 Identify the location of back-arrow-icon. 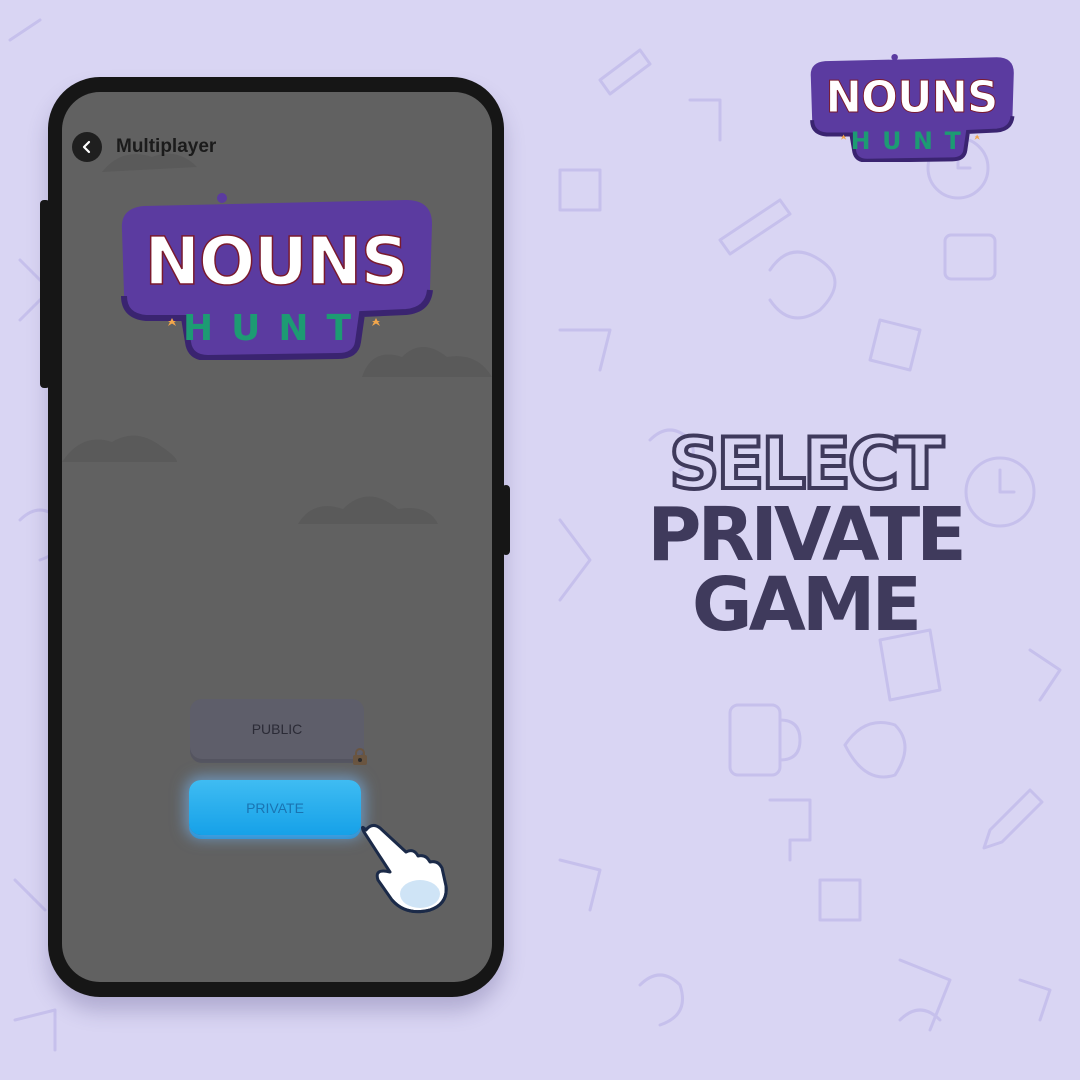
(86, 147).